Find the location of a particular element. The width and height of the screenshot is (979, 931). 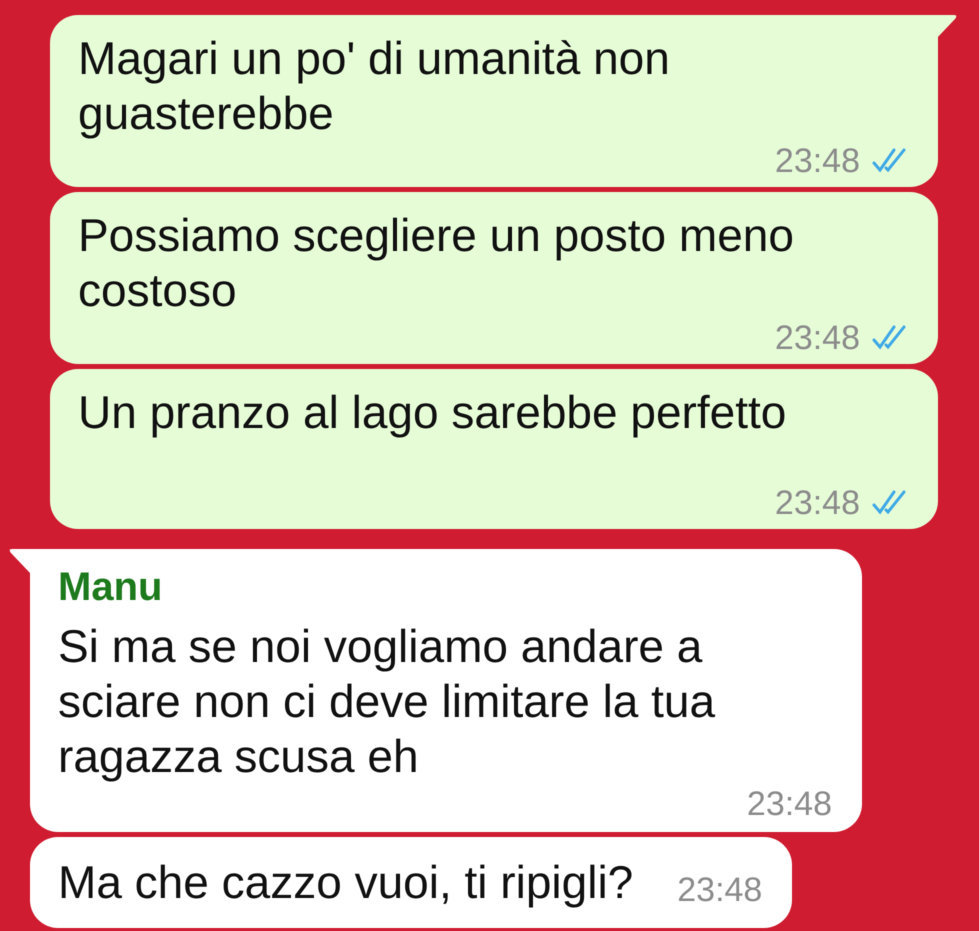

sender-name: Manu is located at coordinates (111, 587).